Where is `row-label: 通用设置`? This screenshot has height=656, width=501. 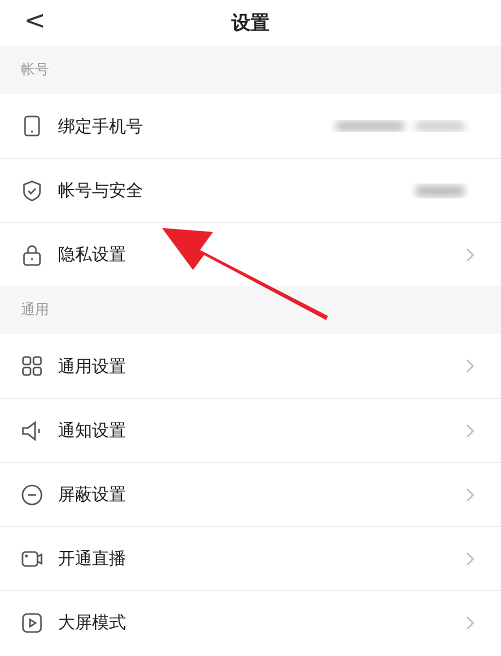
row-label: 通用设置 is located at coordinates (92, 367).